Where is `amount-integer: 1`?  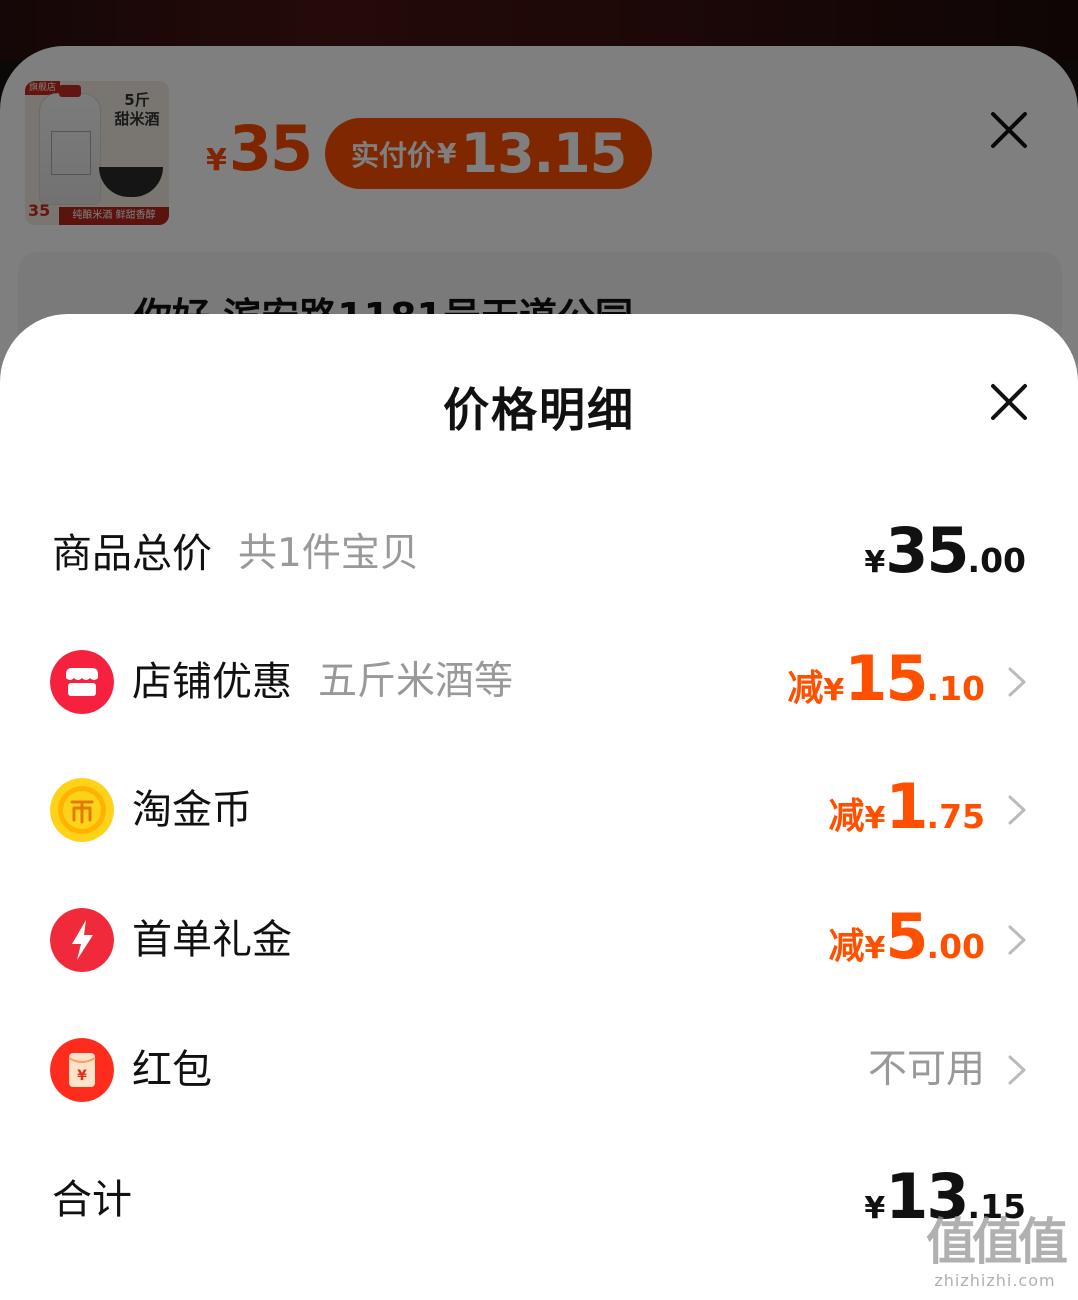
amount-integer: 1 is located at coordinates (906, 806).